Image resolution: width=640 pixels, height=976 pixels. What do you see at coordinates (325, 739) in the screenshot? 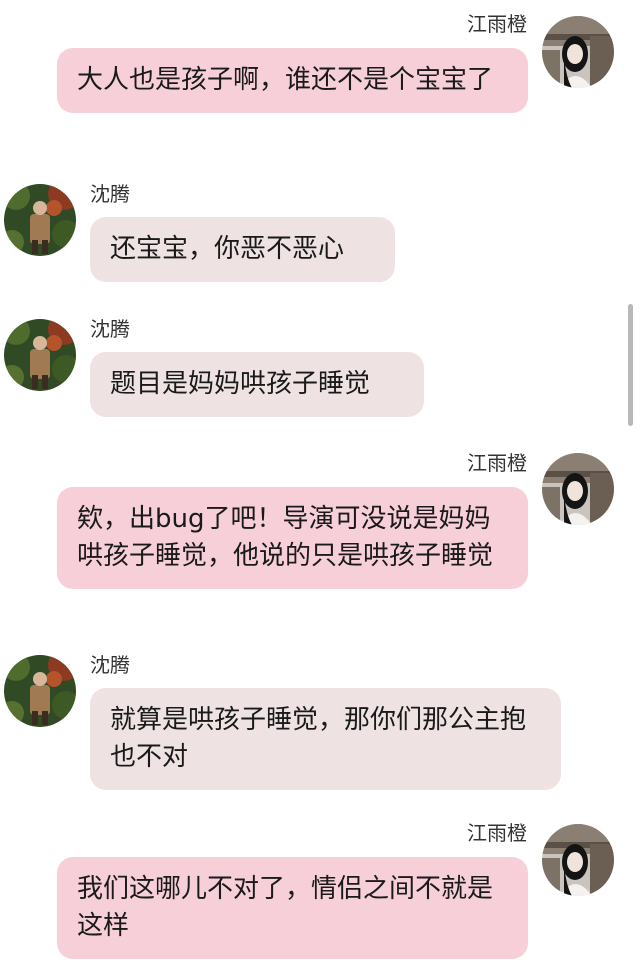
I see `message-bubble-received: 就算是哄孩子睡觉，那你们那公主抱也不对` at bounding box center [325, 739].